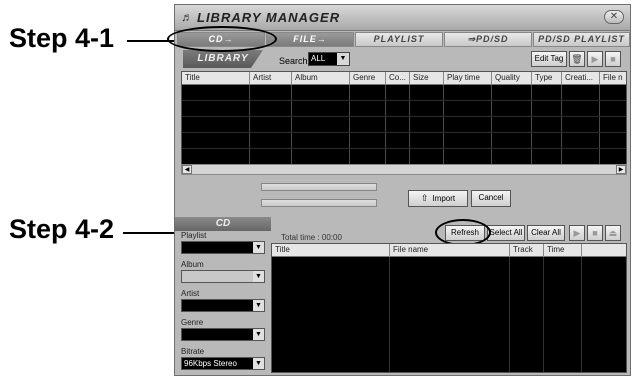 This screenshot has width=639, height=385. What do you see at coordinates (424, 198) in the screenshot?
I see `import-arrow-icon: ⇧` at bounding box center [424, 198].